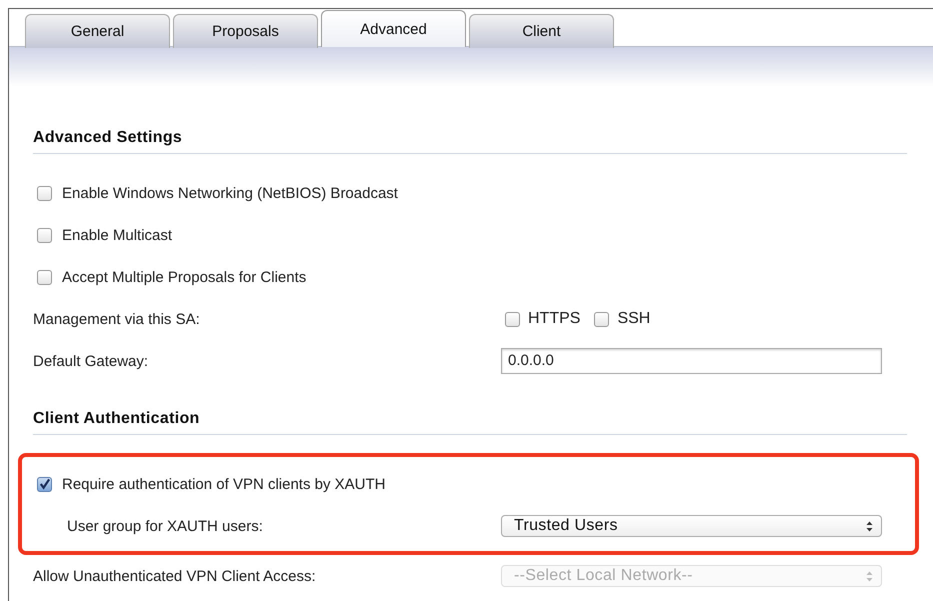 This screenshot has width=933, height=601. Describe the element at coordinates (470, 422) in the screenshot. I see `section-heading: Client Authentication` at that location.